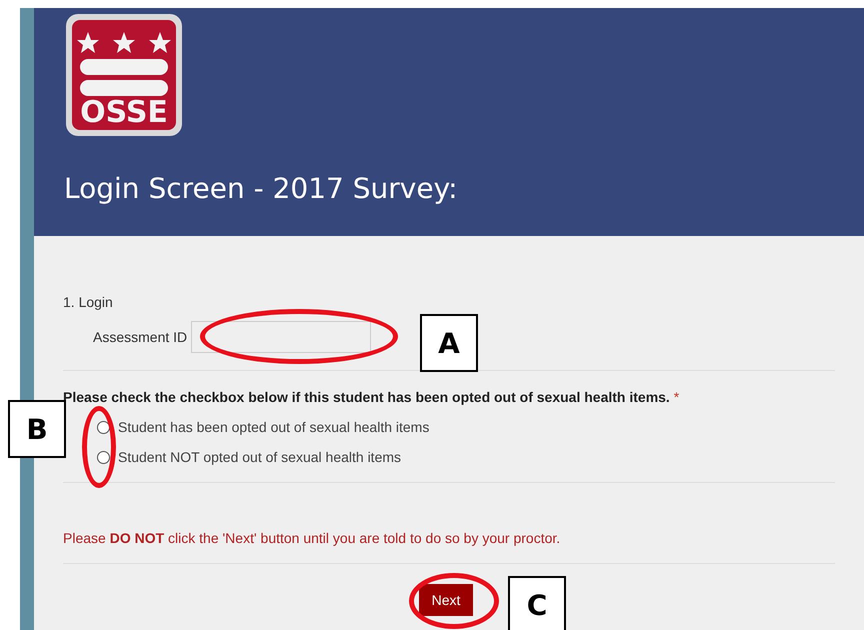 Image resolution: width=864 pixels, height=630 pixels. Describe the element at coordinates (446, 600) in the screenshot. I see `next-button: Next` at that location.